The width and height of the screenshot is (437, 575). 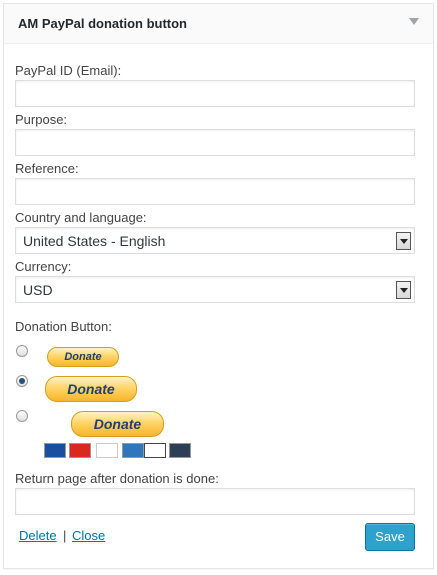 I want to click on widget-header: AM PayPal donation button, so click(x=218, y=24).